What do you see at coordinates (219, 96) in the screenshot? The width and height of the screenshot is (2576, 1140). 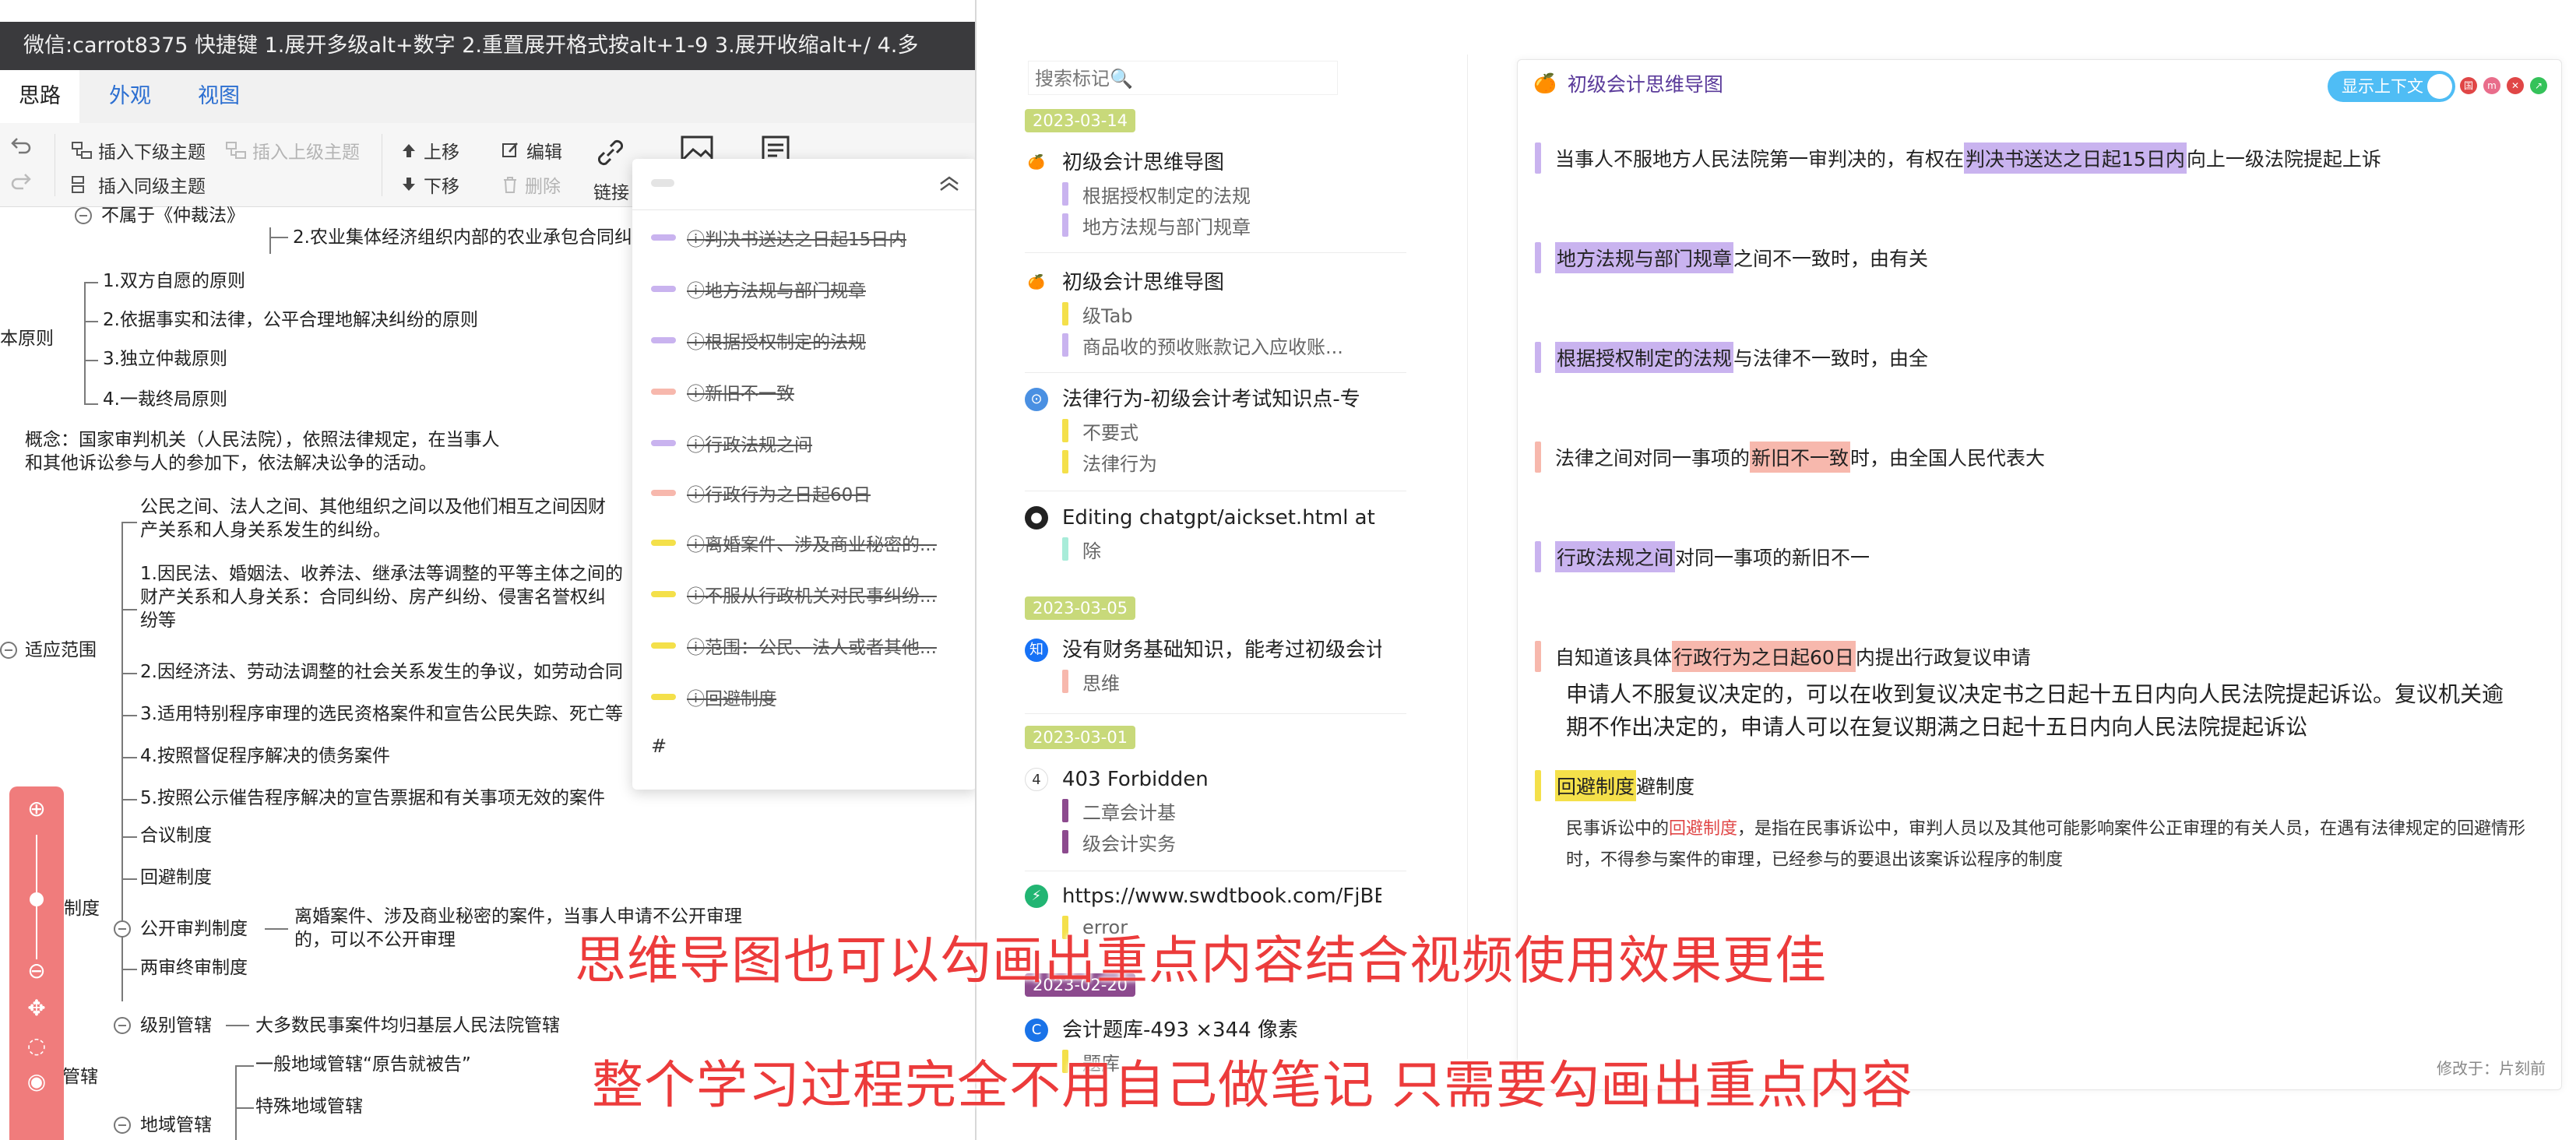 I see `tab-view: 视图` at bounding box center [219, 96].